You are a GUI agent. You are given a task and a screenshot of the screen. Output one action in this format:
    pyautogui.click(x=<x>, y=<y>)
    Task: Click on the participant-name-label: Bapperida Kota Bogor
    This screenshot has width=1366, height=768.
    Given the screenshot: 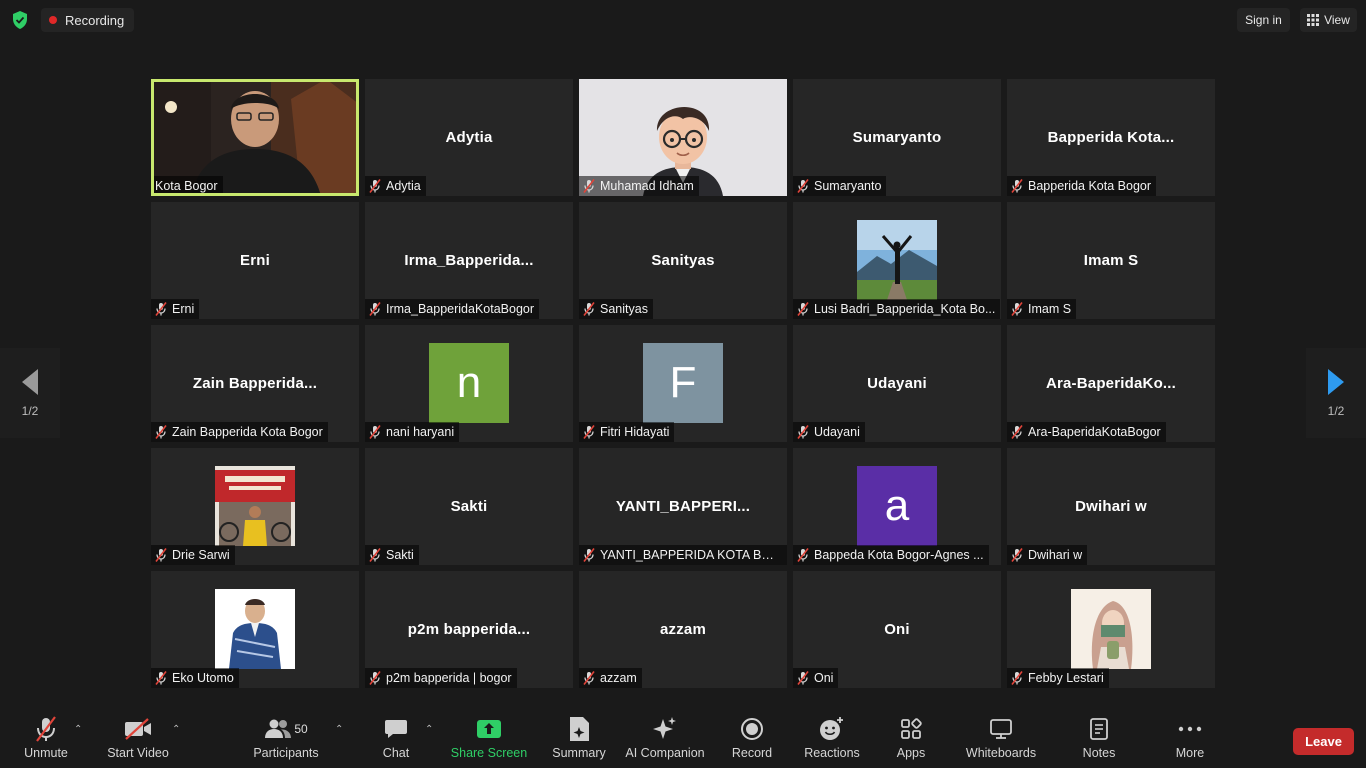 What is the action you would take?
    pyautogui.click(x=1082, y=186)
    